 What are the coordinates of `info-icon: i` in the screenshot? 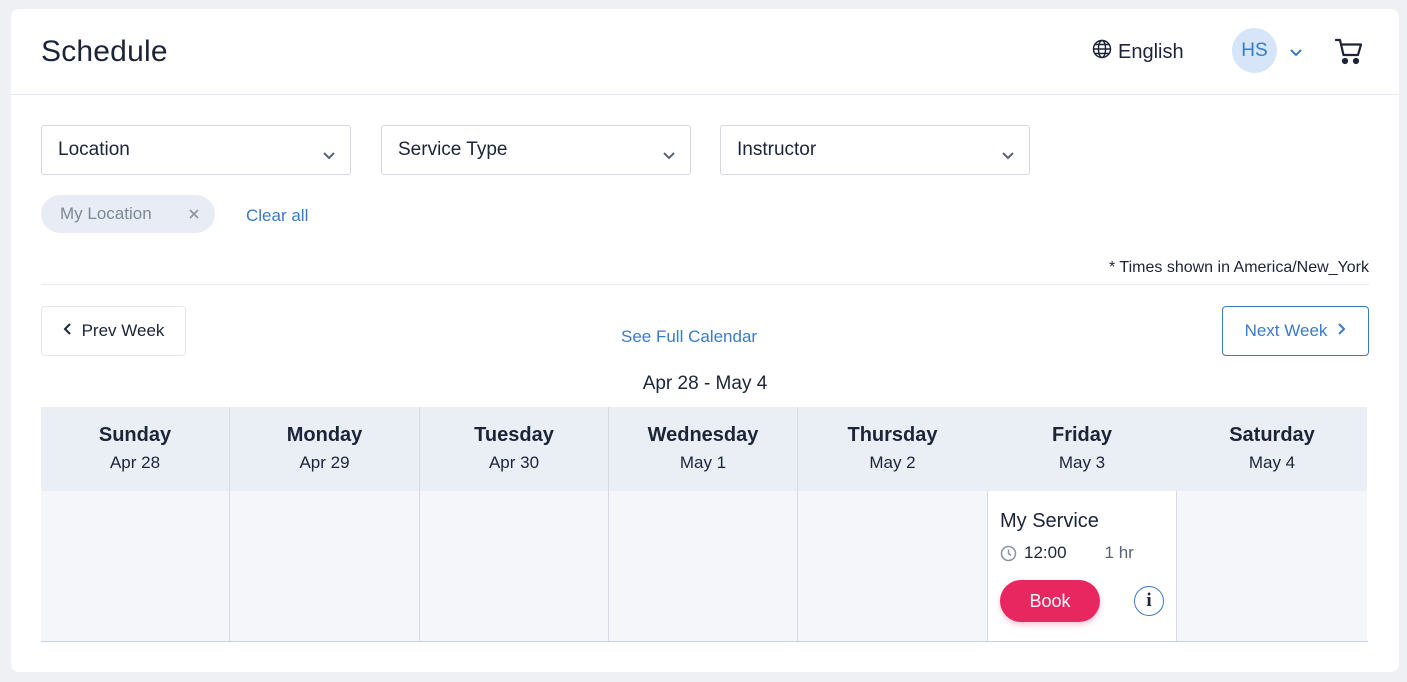 It's located at (1149, 601).